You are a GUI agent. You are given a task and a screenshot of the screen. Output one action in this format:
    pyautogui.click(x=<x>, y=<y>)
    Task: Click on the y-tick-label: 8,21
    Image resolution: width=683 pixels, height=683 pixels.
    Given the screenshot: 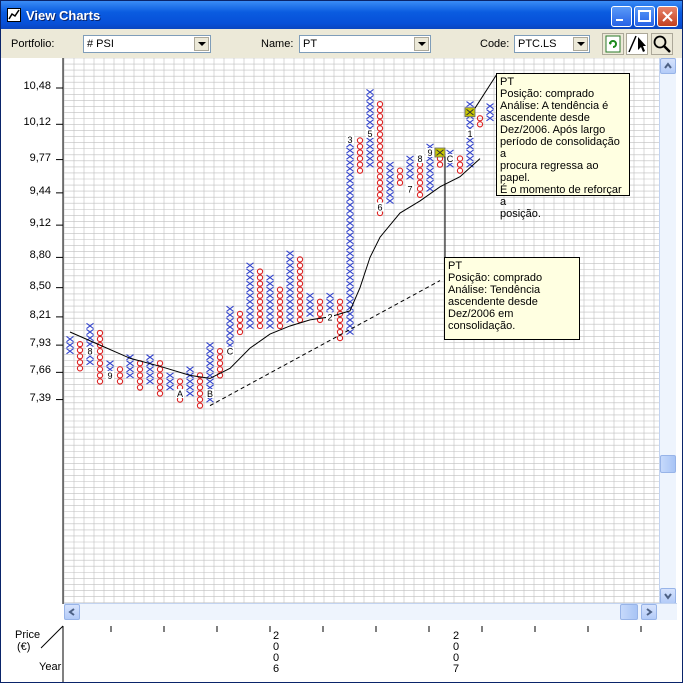 What is the action you would take?
    pyautogui.click(x=40, y=314)
    